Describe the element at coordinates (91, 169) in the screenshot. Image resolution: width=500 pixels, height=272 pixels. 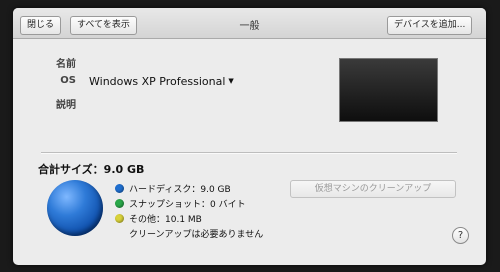
I see `total-size: 合計サイズ：9.0 GB` at that location.